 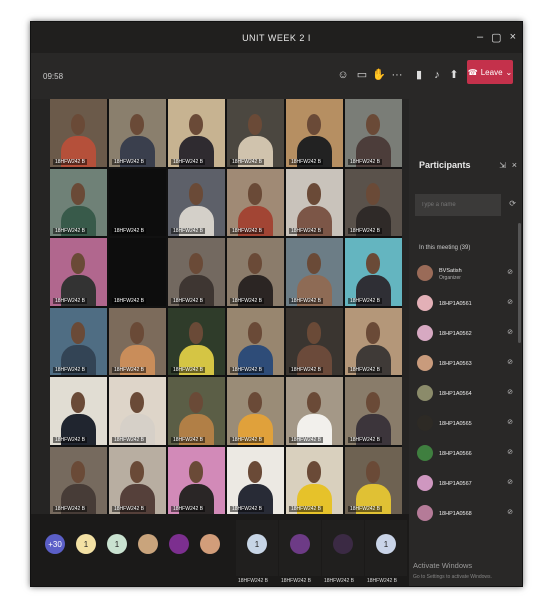 What do you see at coordinates (467, 486) in the screenshot?
I see `participant-row: 18HP1A0567 ⊘` at bounding box center [467, 486].